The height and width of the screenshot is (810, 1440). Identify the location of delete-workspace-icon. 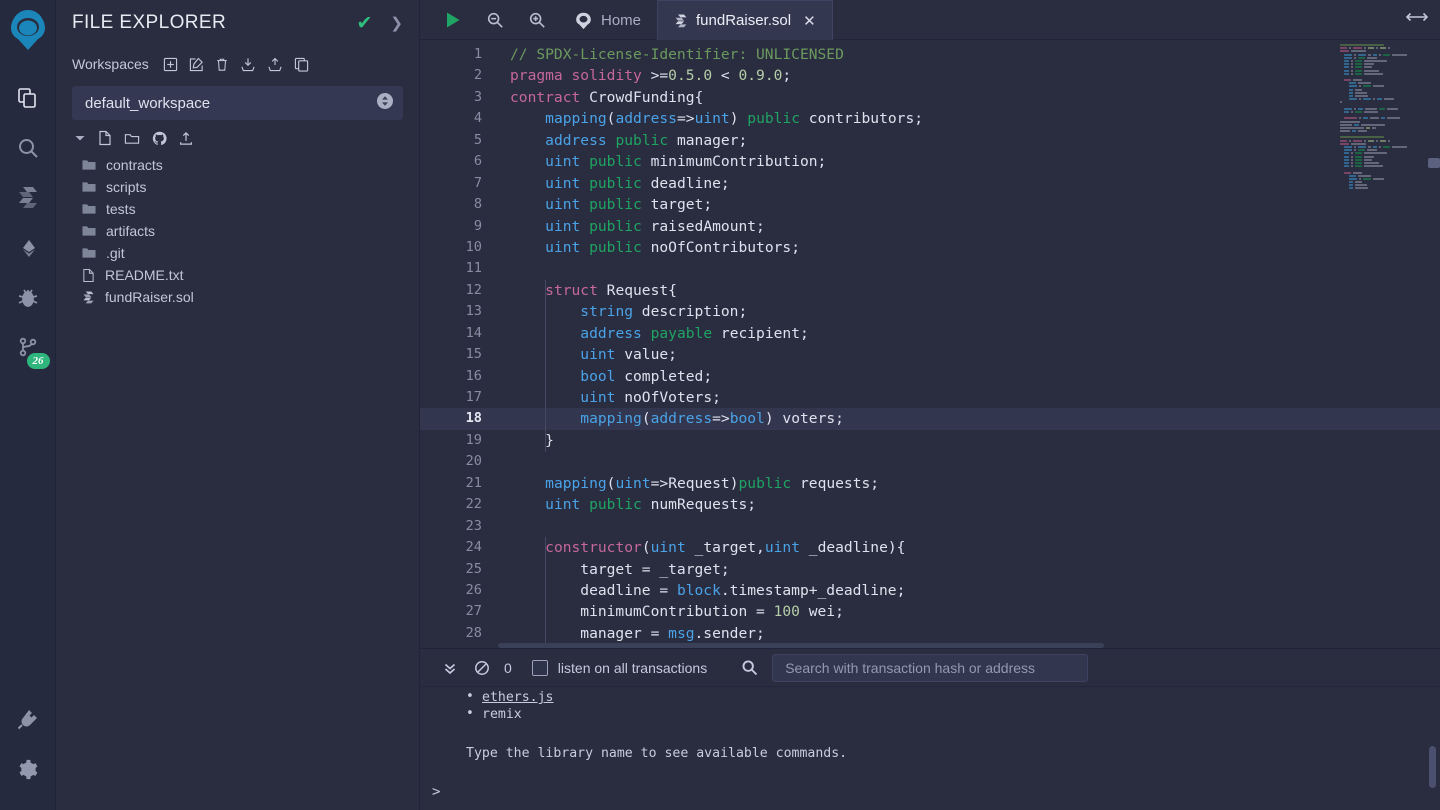
(222, 64).